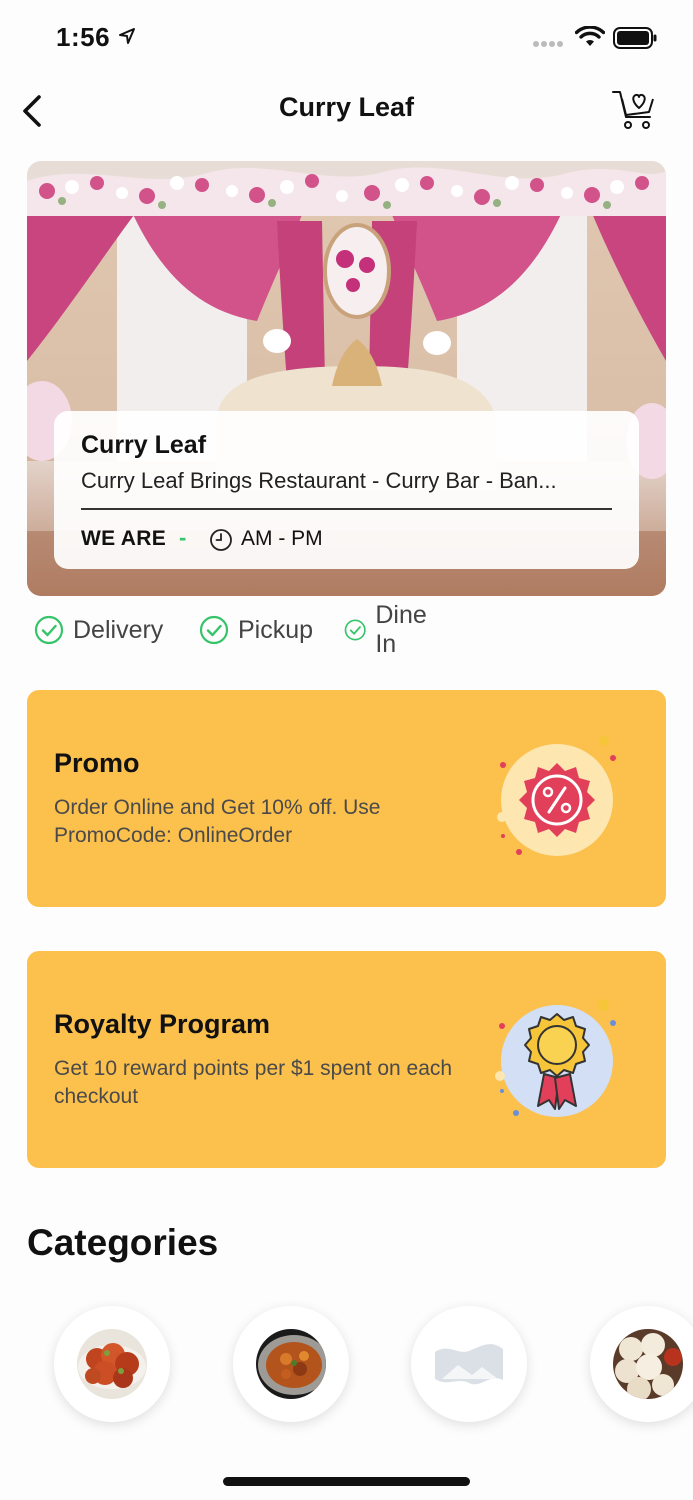  What do you see at coordinates (83, 37) in the screenshot?
I see `status-time: 1:56` at bounding box center [83, 37].